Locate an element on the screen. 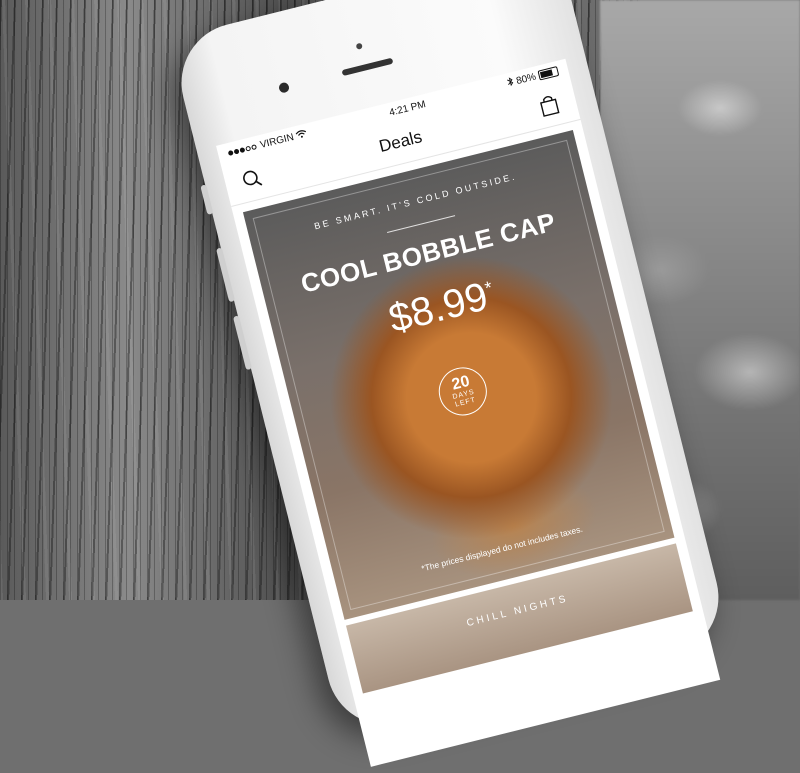  bluetooth-icon is located at coordinates (510, 83).